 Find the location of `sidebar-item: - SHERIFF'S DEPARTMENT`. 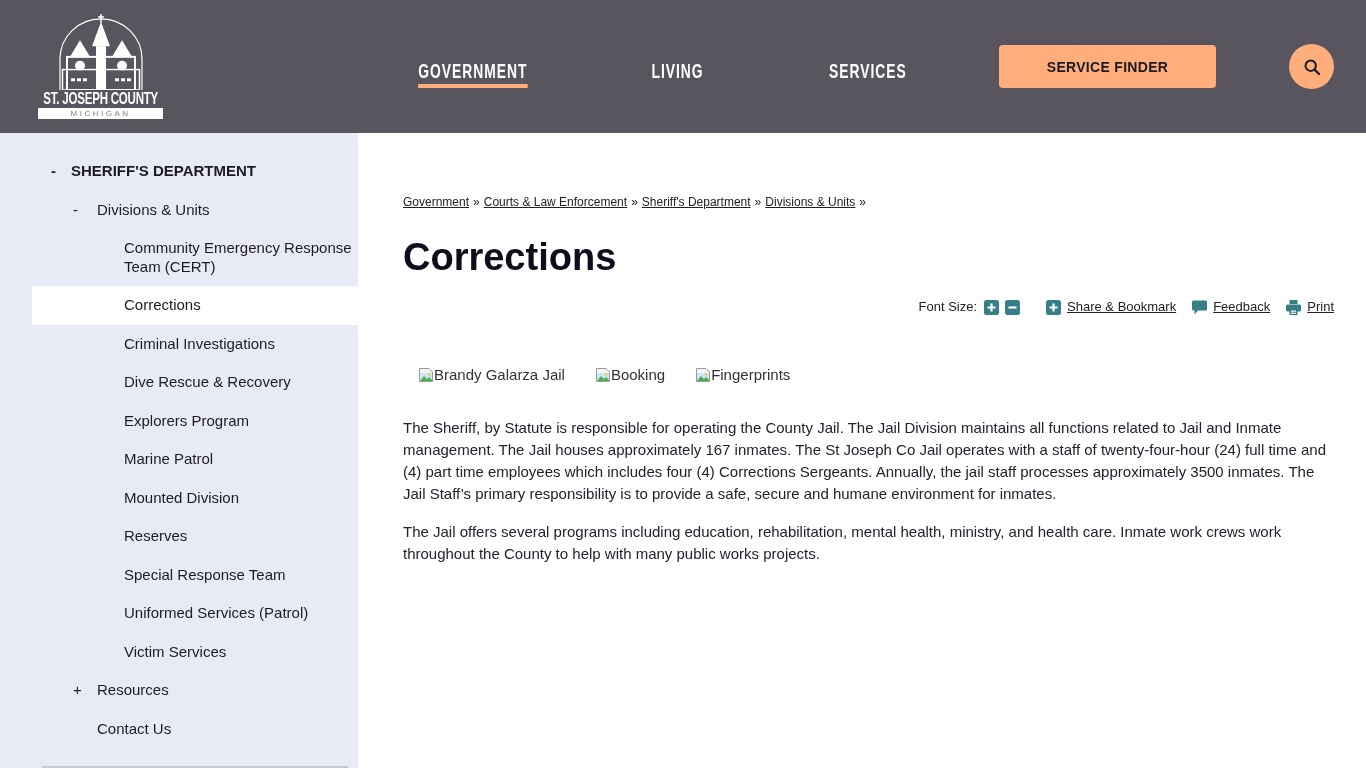

sidebar-item: - SHERIFF'S DEPARTMENT is located at coordinates (195, 171).